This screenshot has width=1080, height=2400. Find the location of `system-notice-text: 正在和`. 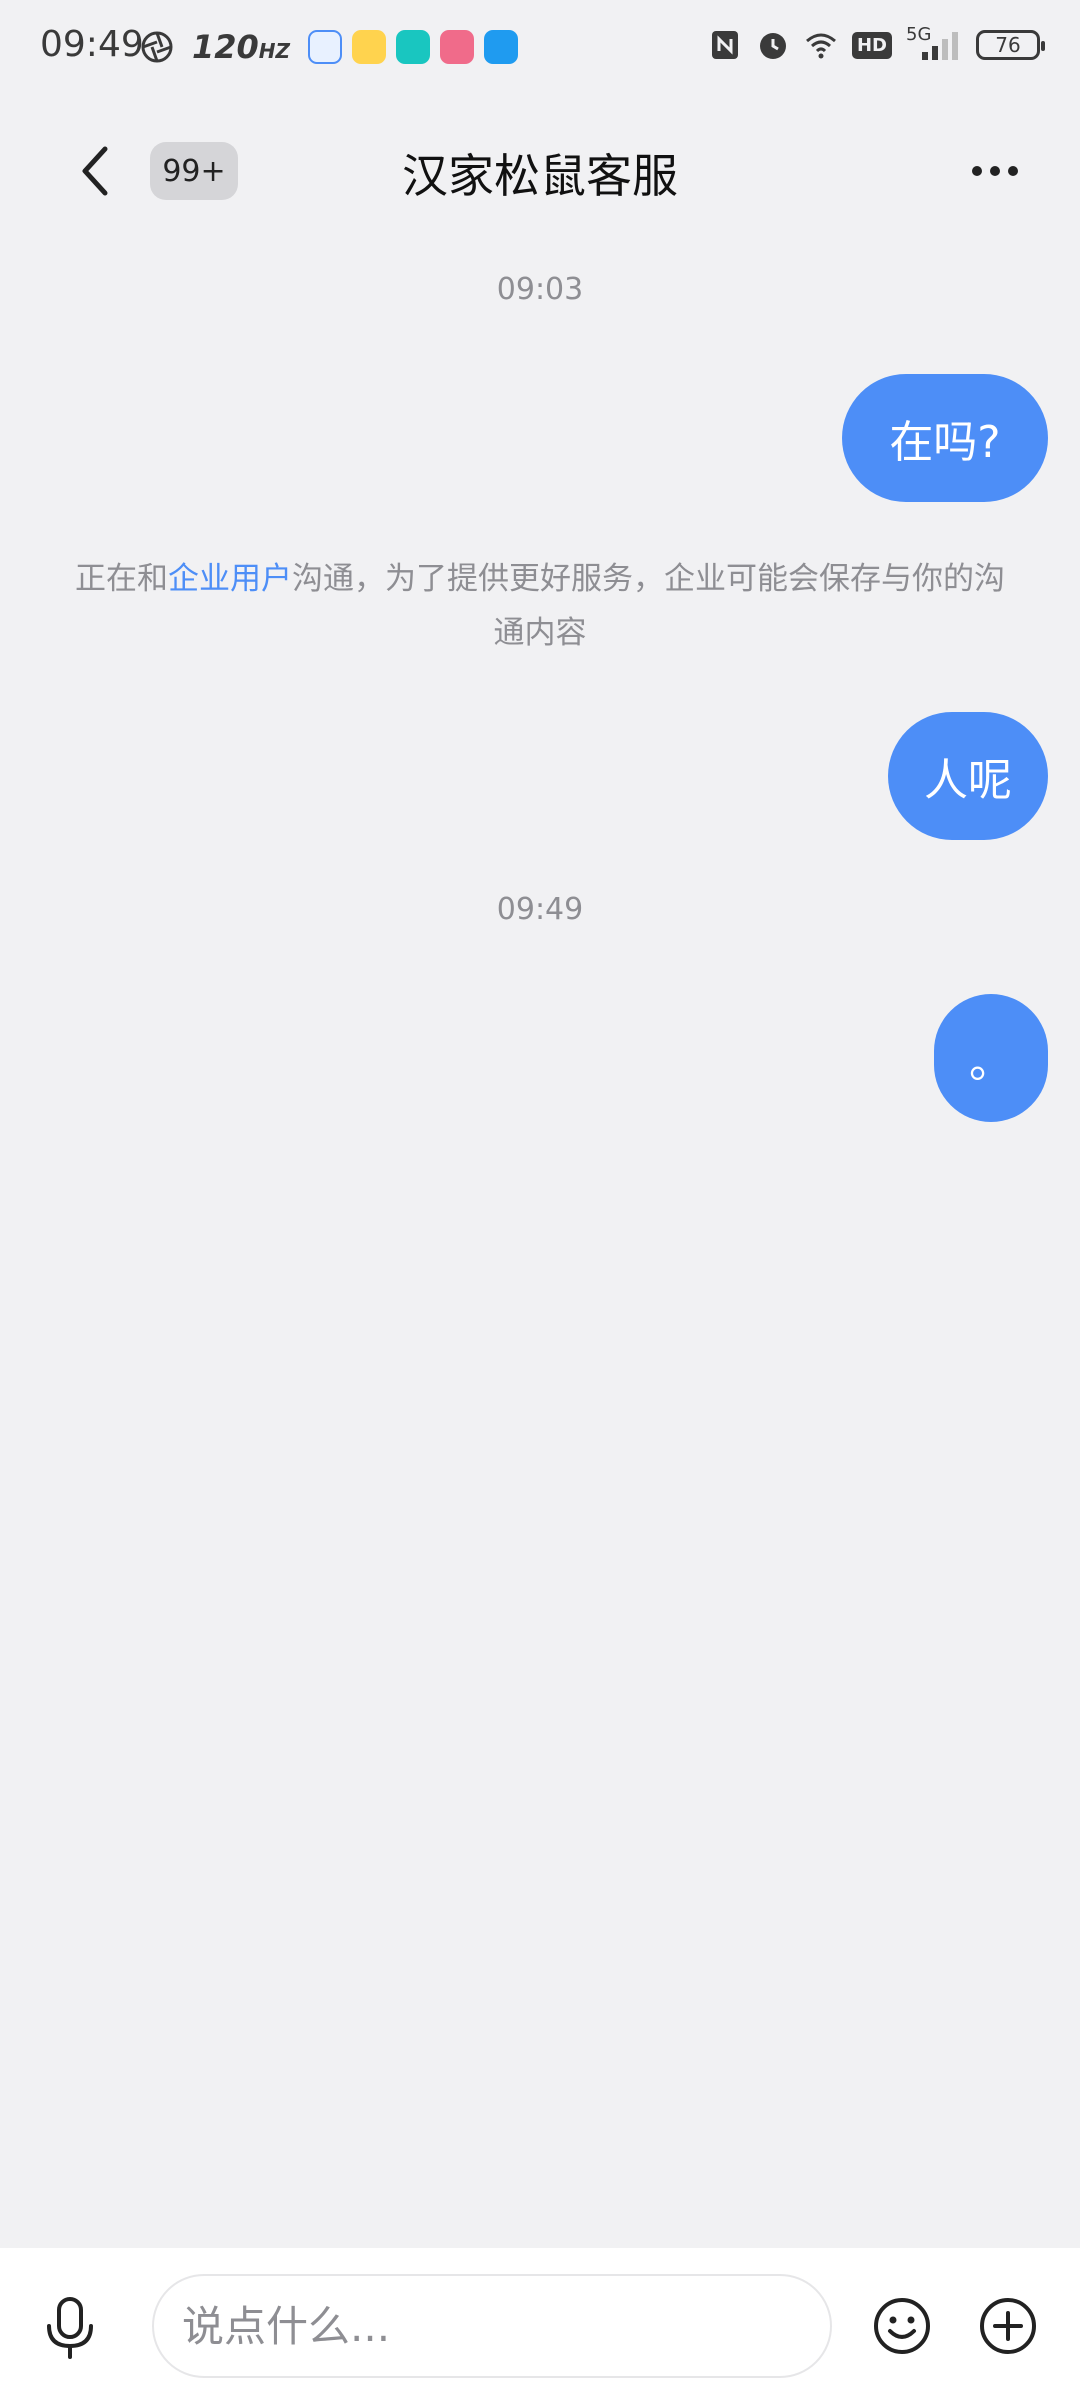

system-notice-text: 正在和 is located at coordinates (121, 579).